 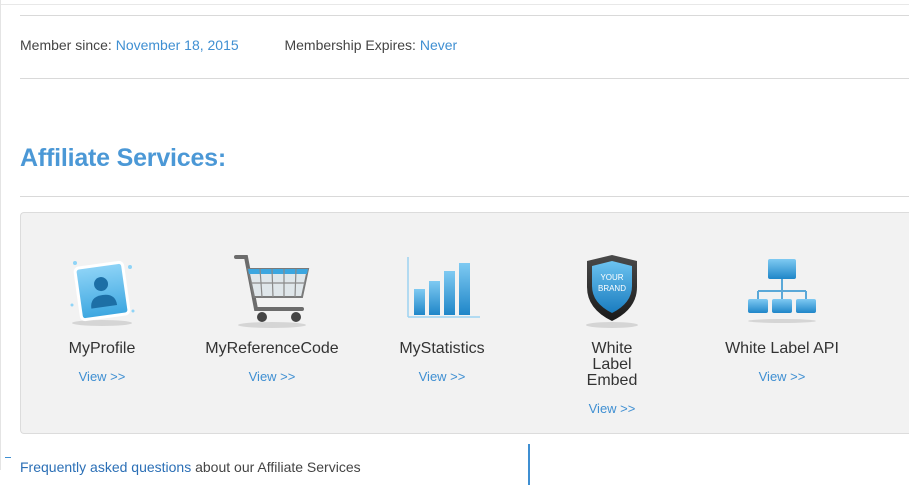 I want to click on service-myreferencecode: MyReferenceCode View >>, so click(x=272, y=316).